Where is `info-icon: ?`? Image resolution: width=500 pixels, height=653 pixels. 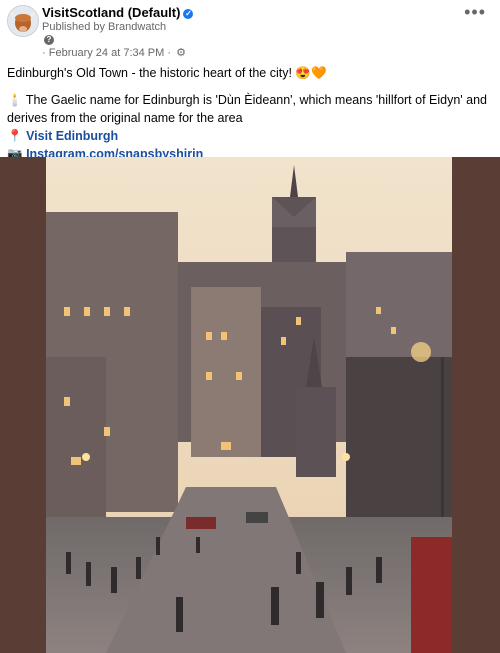 info-icon: ? is located at coordinates (49, 40).